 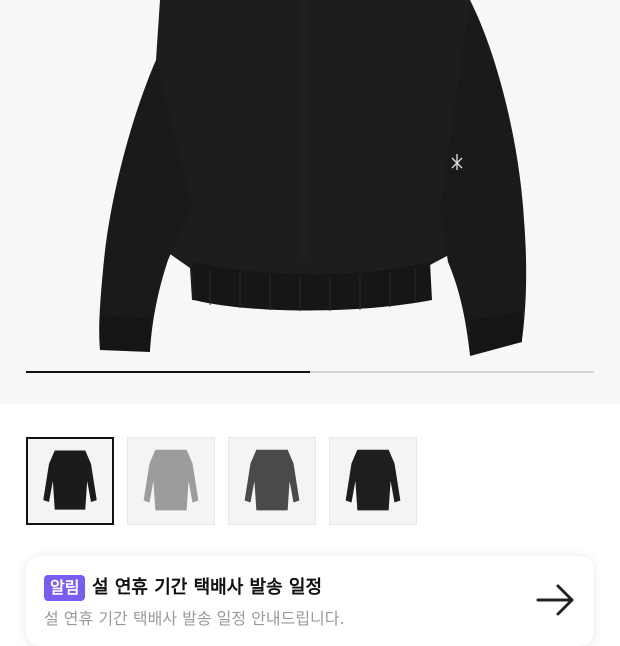 What do you see at coordinates (207, 587) in the screenshot?
I see `notice-title: 설 연휴 기간 택배사 발송 일정` at bounding box center [207, 587].